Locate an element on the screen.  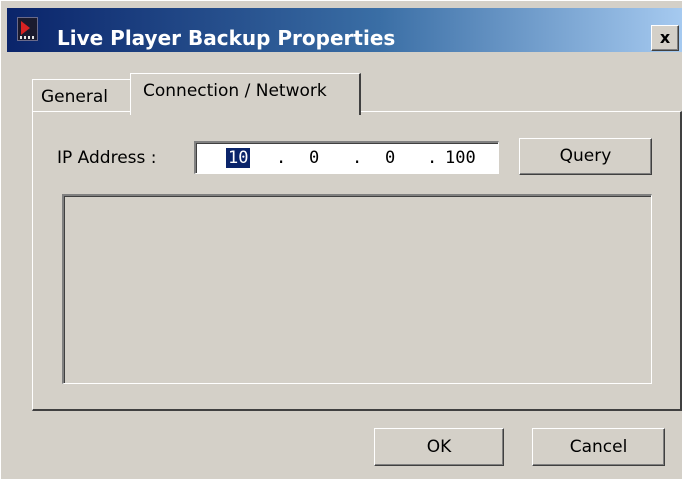
ip-octet-1: 10 is located at coordinates (238, 158).